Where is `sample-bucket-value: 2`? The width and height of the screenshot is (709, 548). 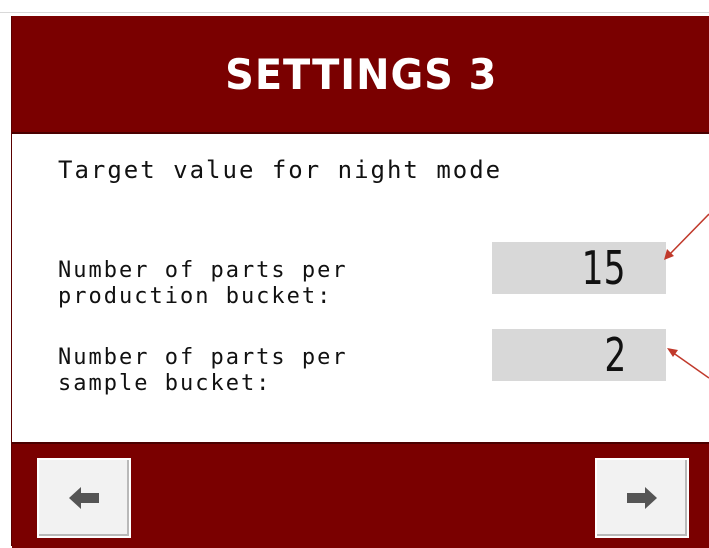
sample-bucket-value: 2 is located at coordinates (615, 355).